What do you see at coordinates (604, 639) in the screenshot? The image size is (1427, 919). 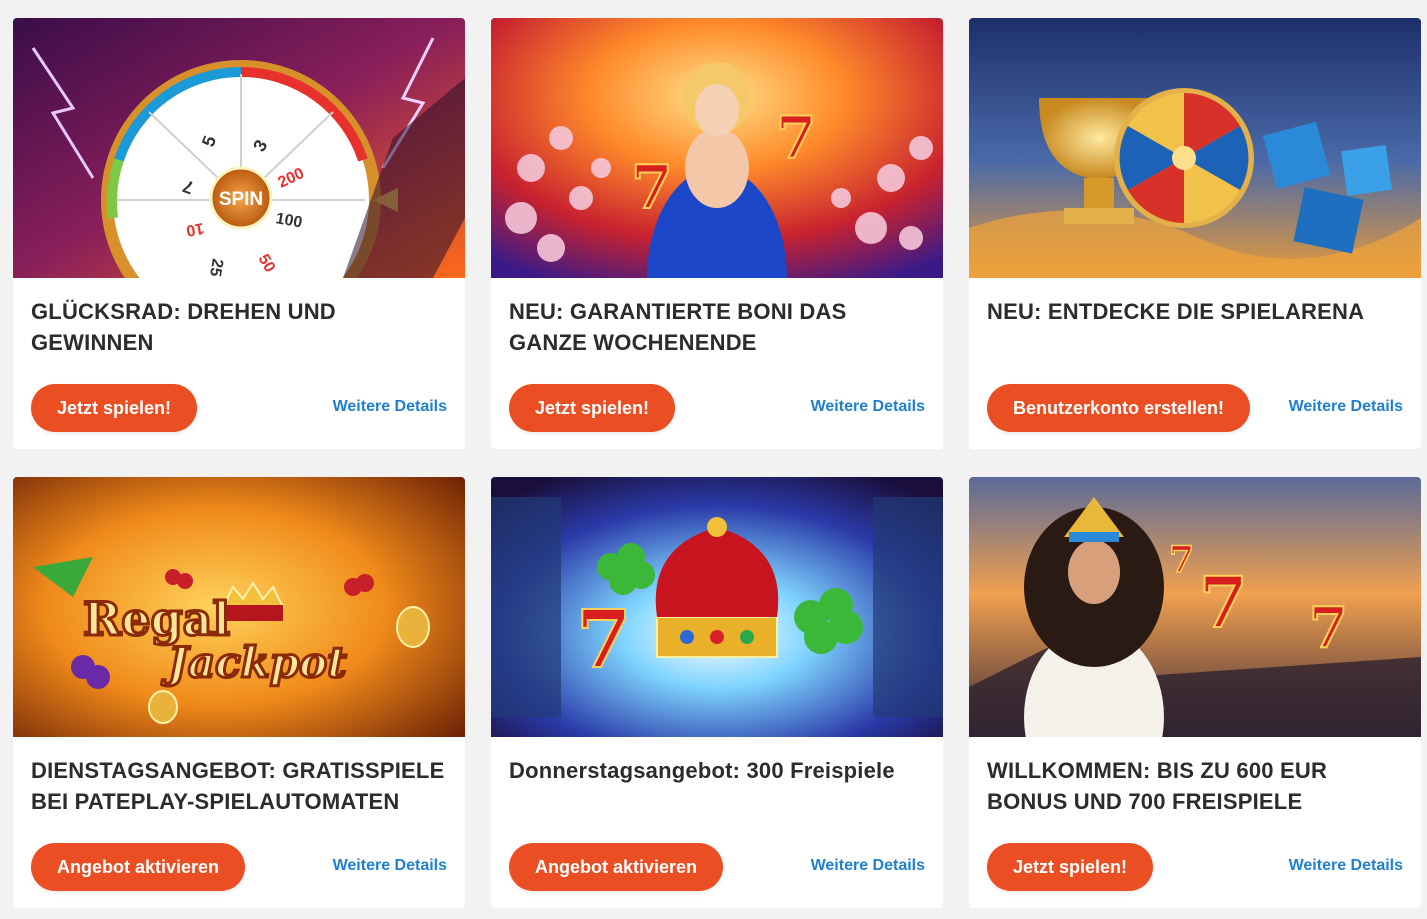 I see `lucky-seven-icon: 7` at bounding box center [604, 639].